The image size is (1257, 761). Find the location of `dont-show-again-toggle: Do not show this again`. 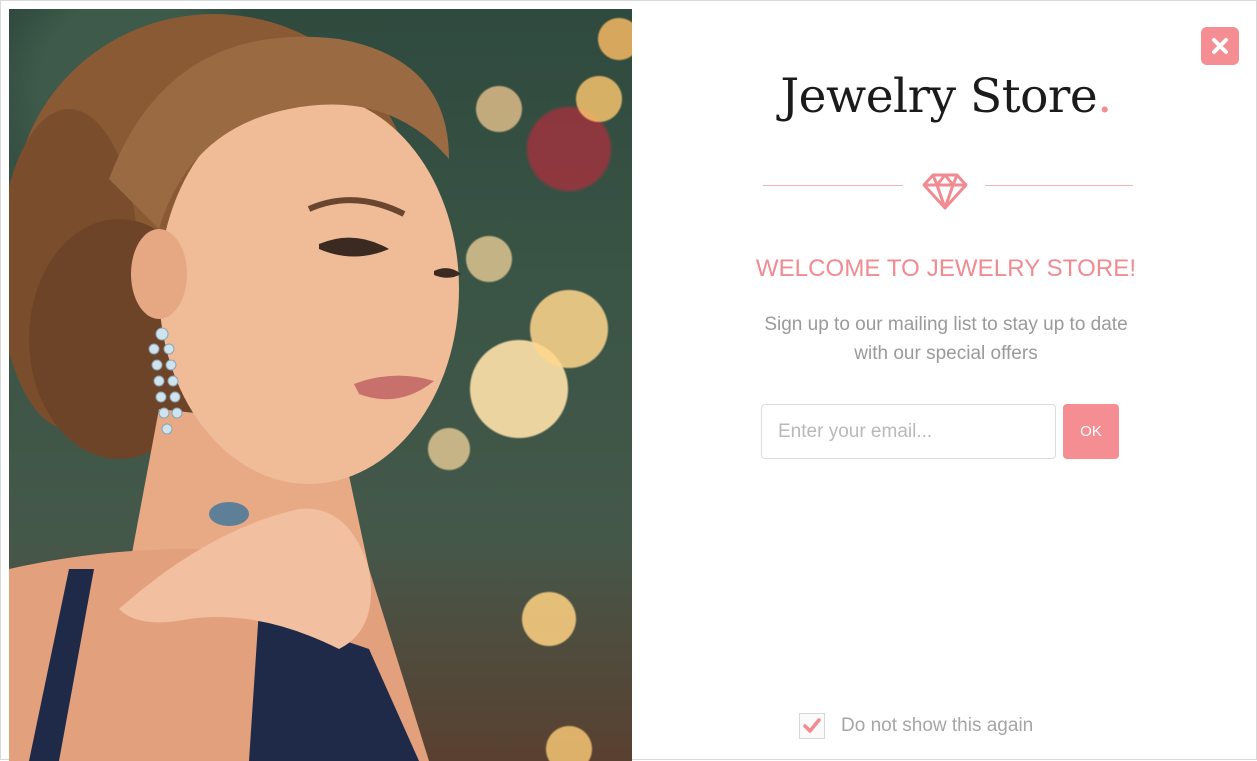

dont-show-again-toggle: Do not show this again is located at coordinates (916, 726).